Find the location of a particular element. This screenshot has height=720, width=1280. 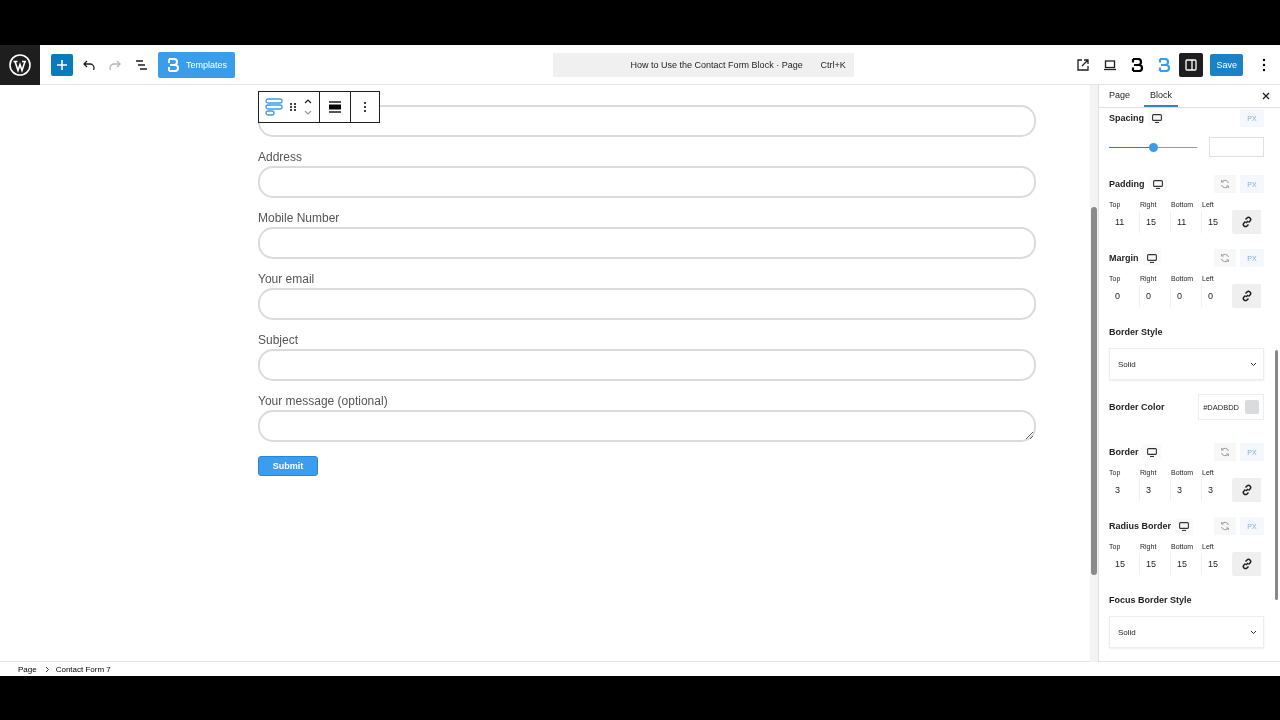

section-title: Focus Border Style is located at coordinates (1150, 600).